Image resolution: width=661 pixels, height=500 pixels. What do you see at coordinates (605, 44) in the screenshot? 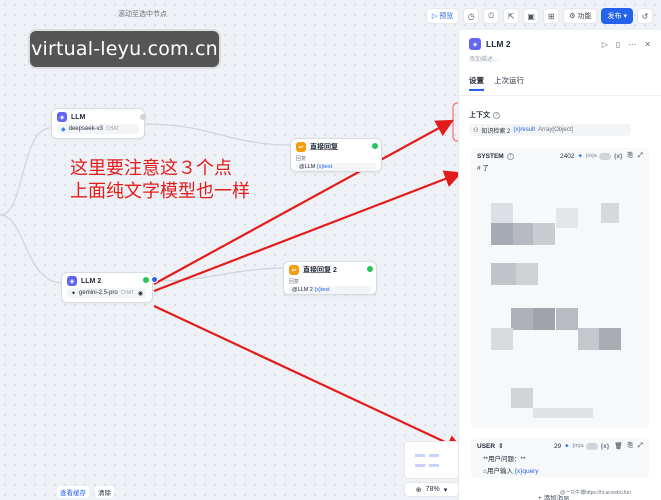
I see `run-icon: ▷` at bounding box center [605, 44].